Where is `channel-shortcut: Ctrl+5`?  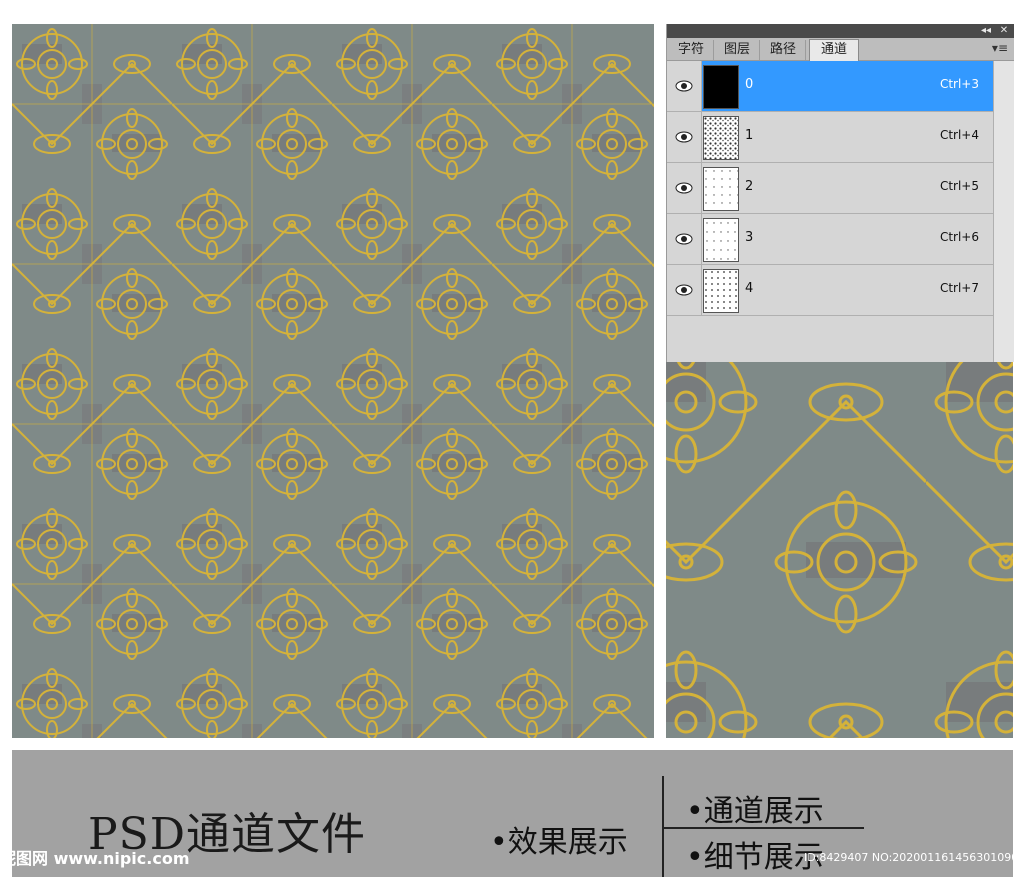
channel-shortcut: Ctrl+5 is located at coordinates (959, 186).